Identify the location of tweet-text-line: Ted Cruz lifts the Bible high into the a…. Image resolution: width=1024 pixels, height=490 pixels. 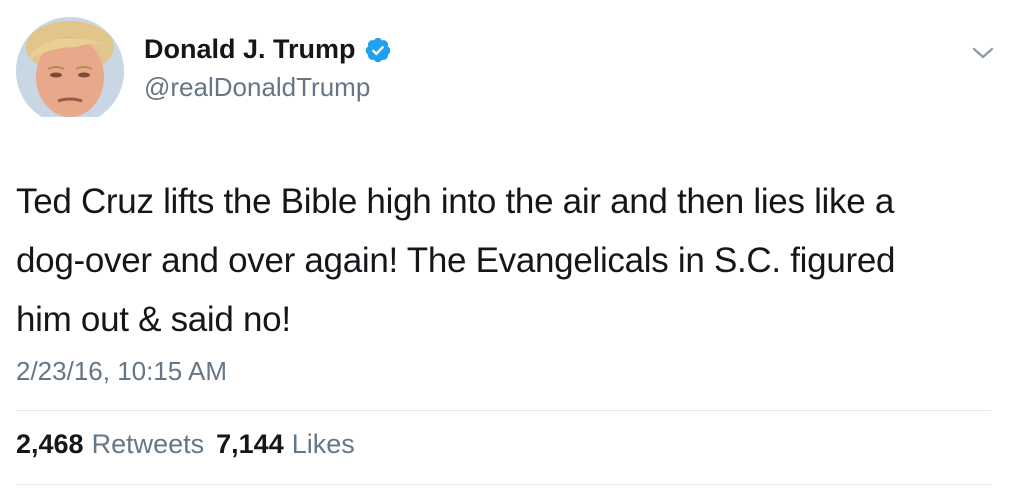
(455, 201).